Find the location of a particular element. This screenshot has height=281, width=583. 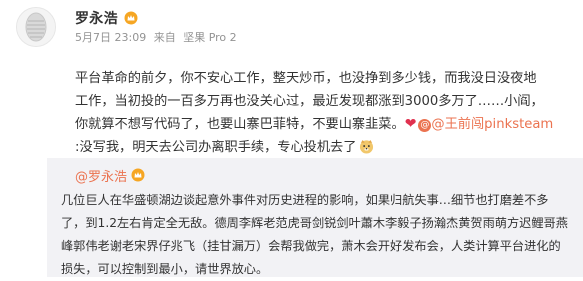

post-text-line: :没写我，明天去公司办离职手续，专心投机去了 is located at coordinates (325, 147).